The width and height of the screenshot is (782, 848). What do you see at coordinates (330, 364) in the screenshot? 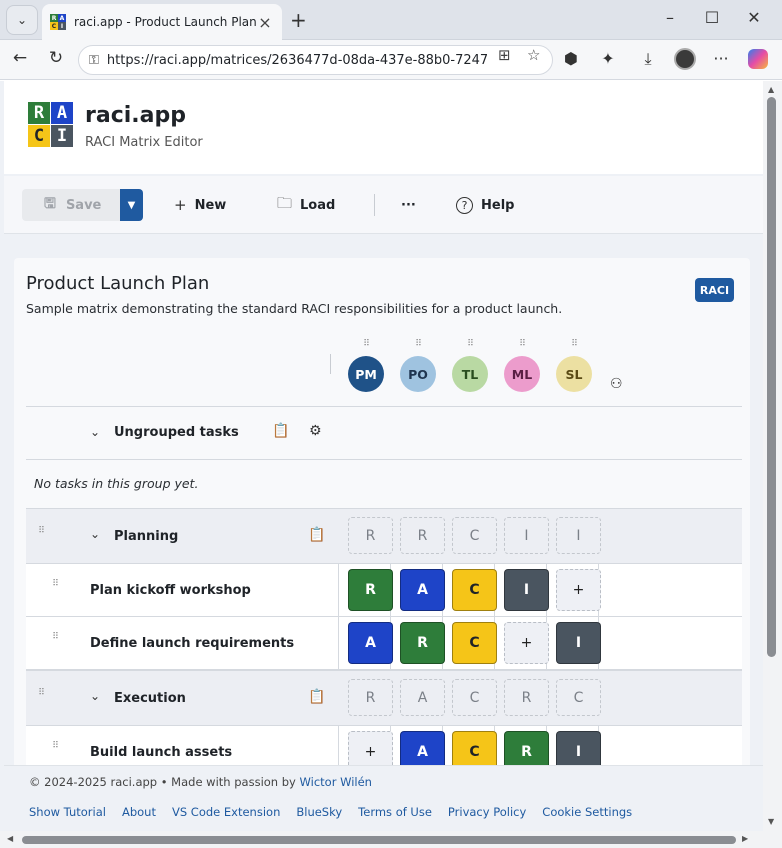
I see `people-divider` at bounding box center [330, 364].